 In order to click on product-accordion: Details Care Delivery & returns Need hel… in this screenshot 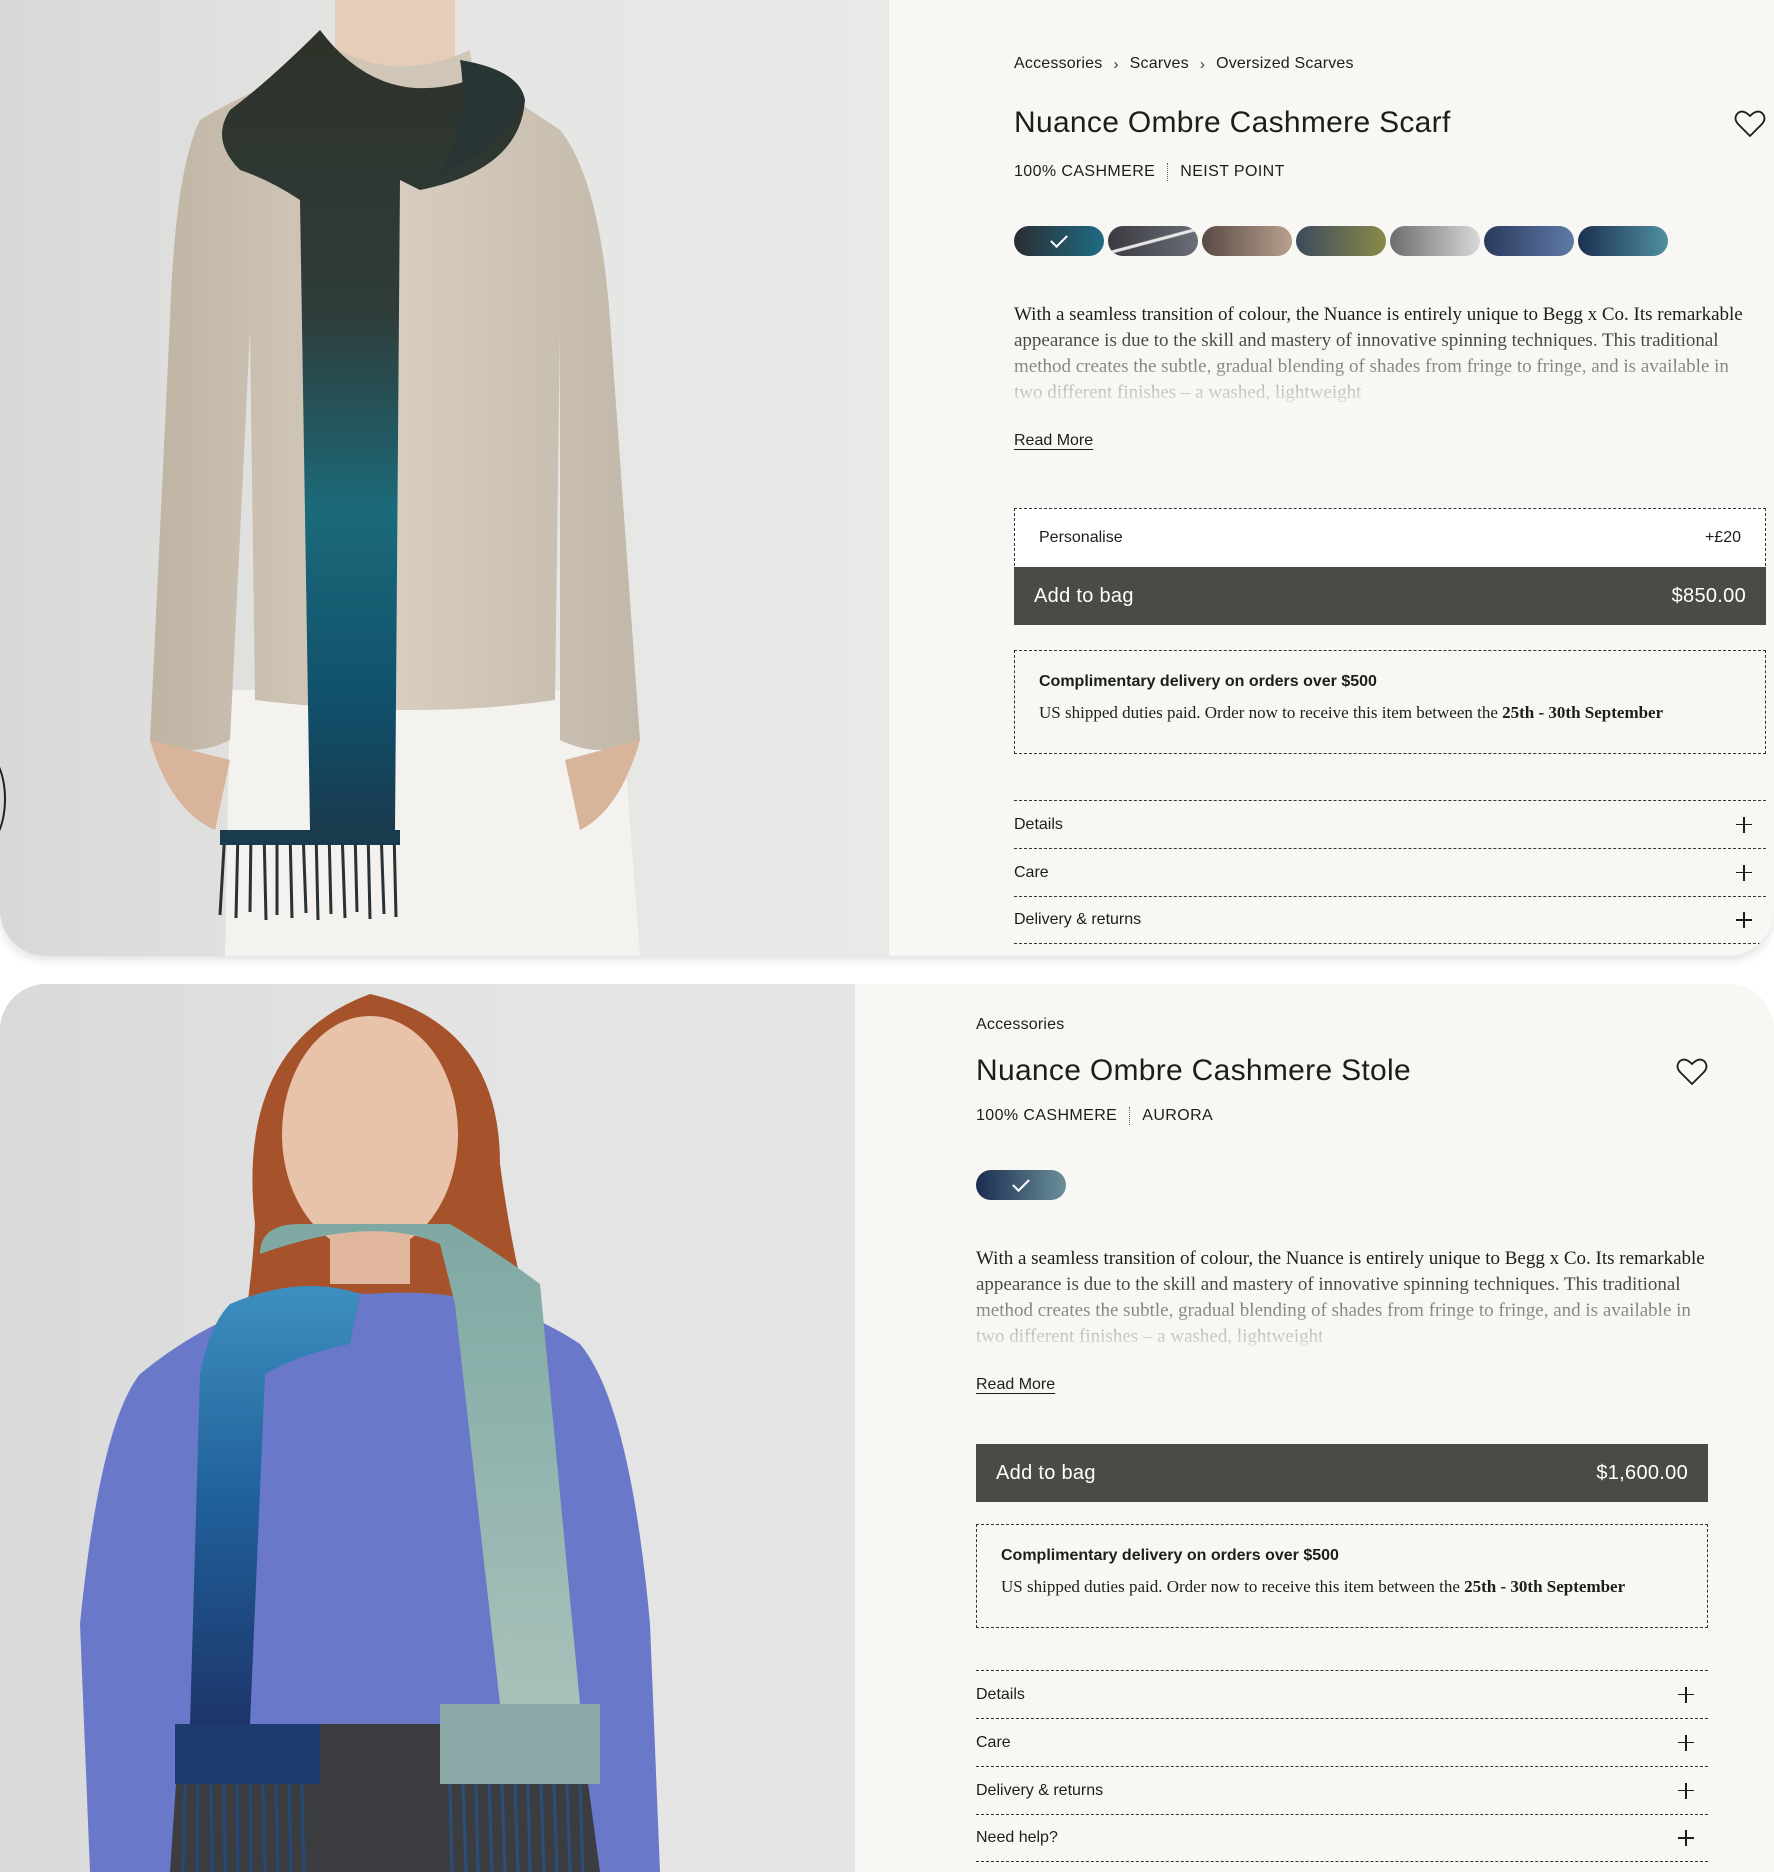, I will do `click(1342, 1766)`.